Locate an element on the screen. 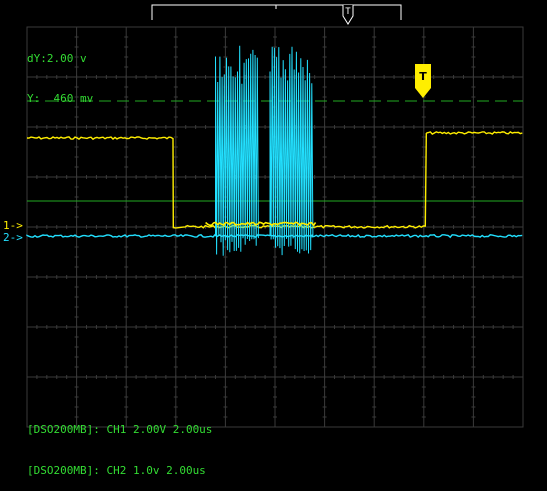 This screenshot has height=491, width=547. ch1-status: [DSO200MB]: CH1 2.00V 2.00us is located at coordinates (120, 429).